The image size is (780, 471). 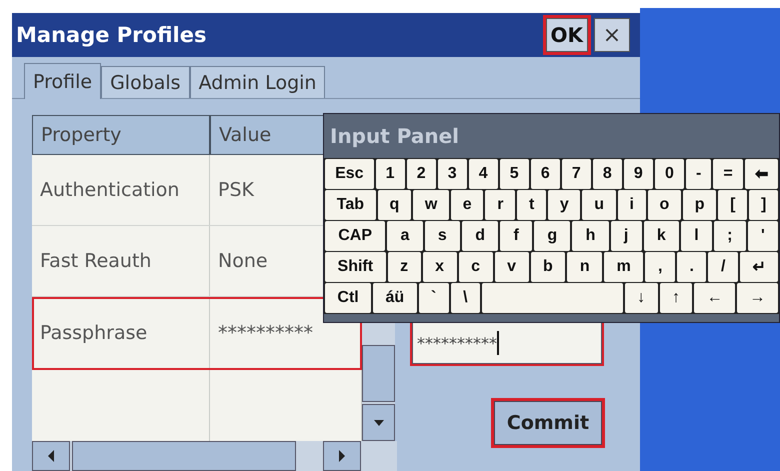 What do you see at coordinates (404, 267) in the screenshot?
I see `keyboard-key: z` at bounding box center [404, 267].